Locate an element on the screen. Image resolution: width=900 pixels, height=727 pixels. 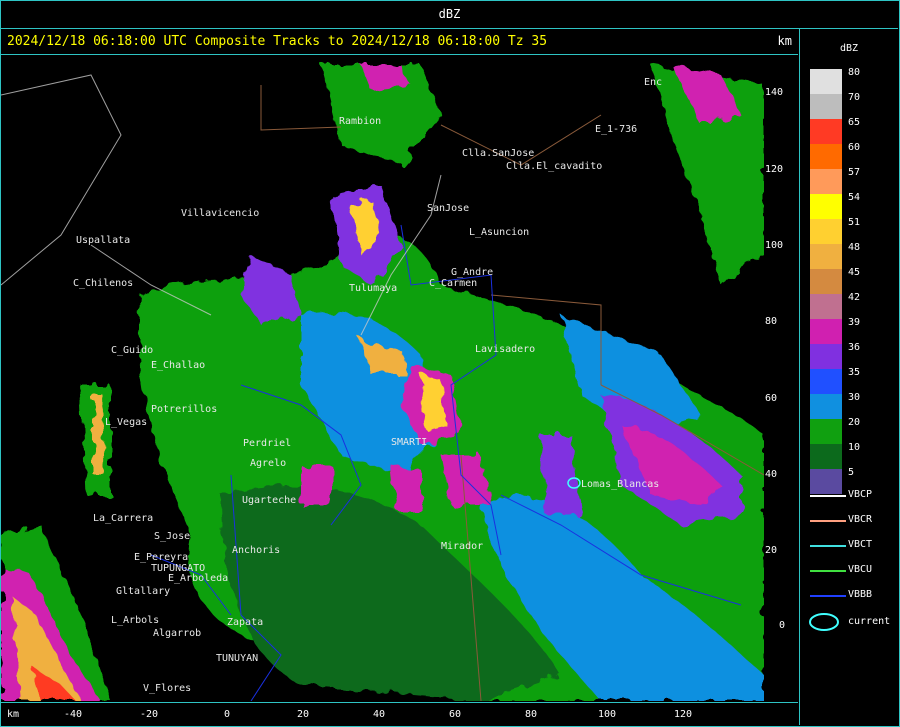
y-tick: 40 is located at coordinates (771, 474).